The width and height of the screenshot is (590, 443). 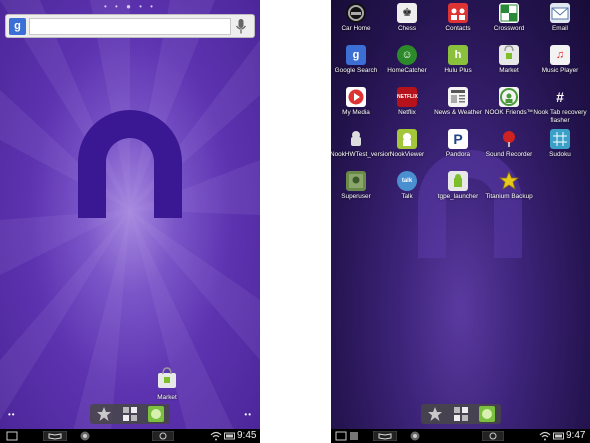 I want to click on nook-friends-icon, so click(x=509, y=97).